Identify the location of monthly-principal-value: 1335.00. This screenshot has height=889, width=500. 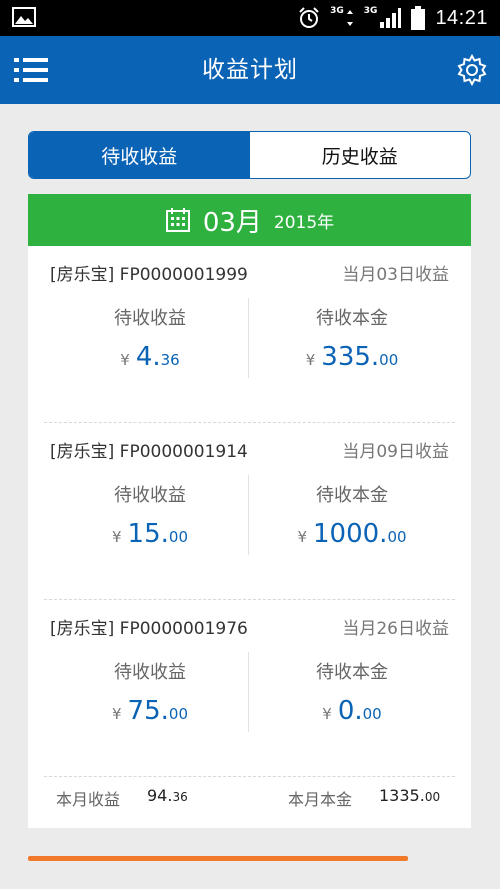
(409, 795).